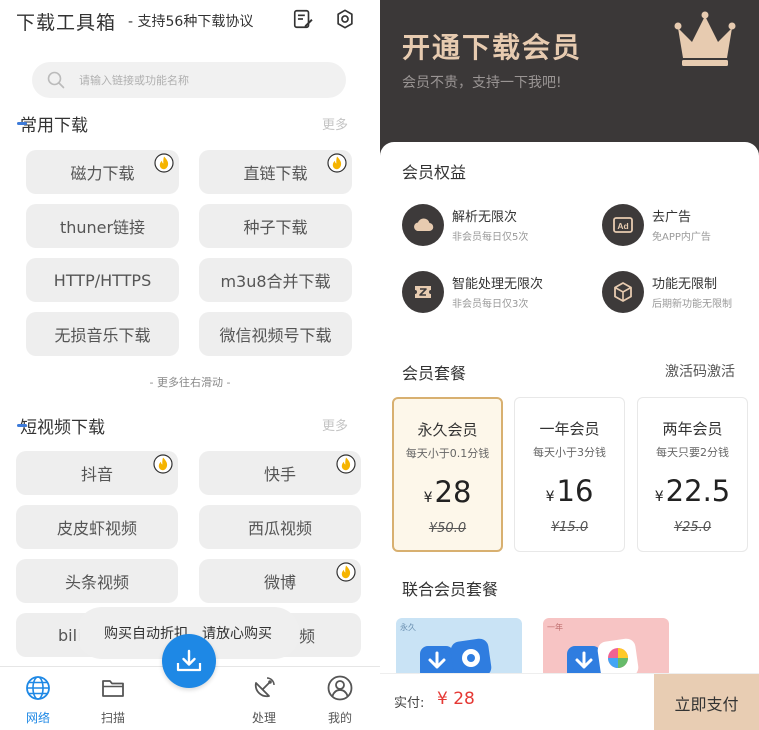 This screenshot has width=759, height=730. What do you see at coordinates (61, 425) in the screenshot?
I see `short-video-title: 短视频下载` at bounding box center [61, 425].